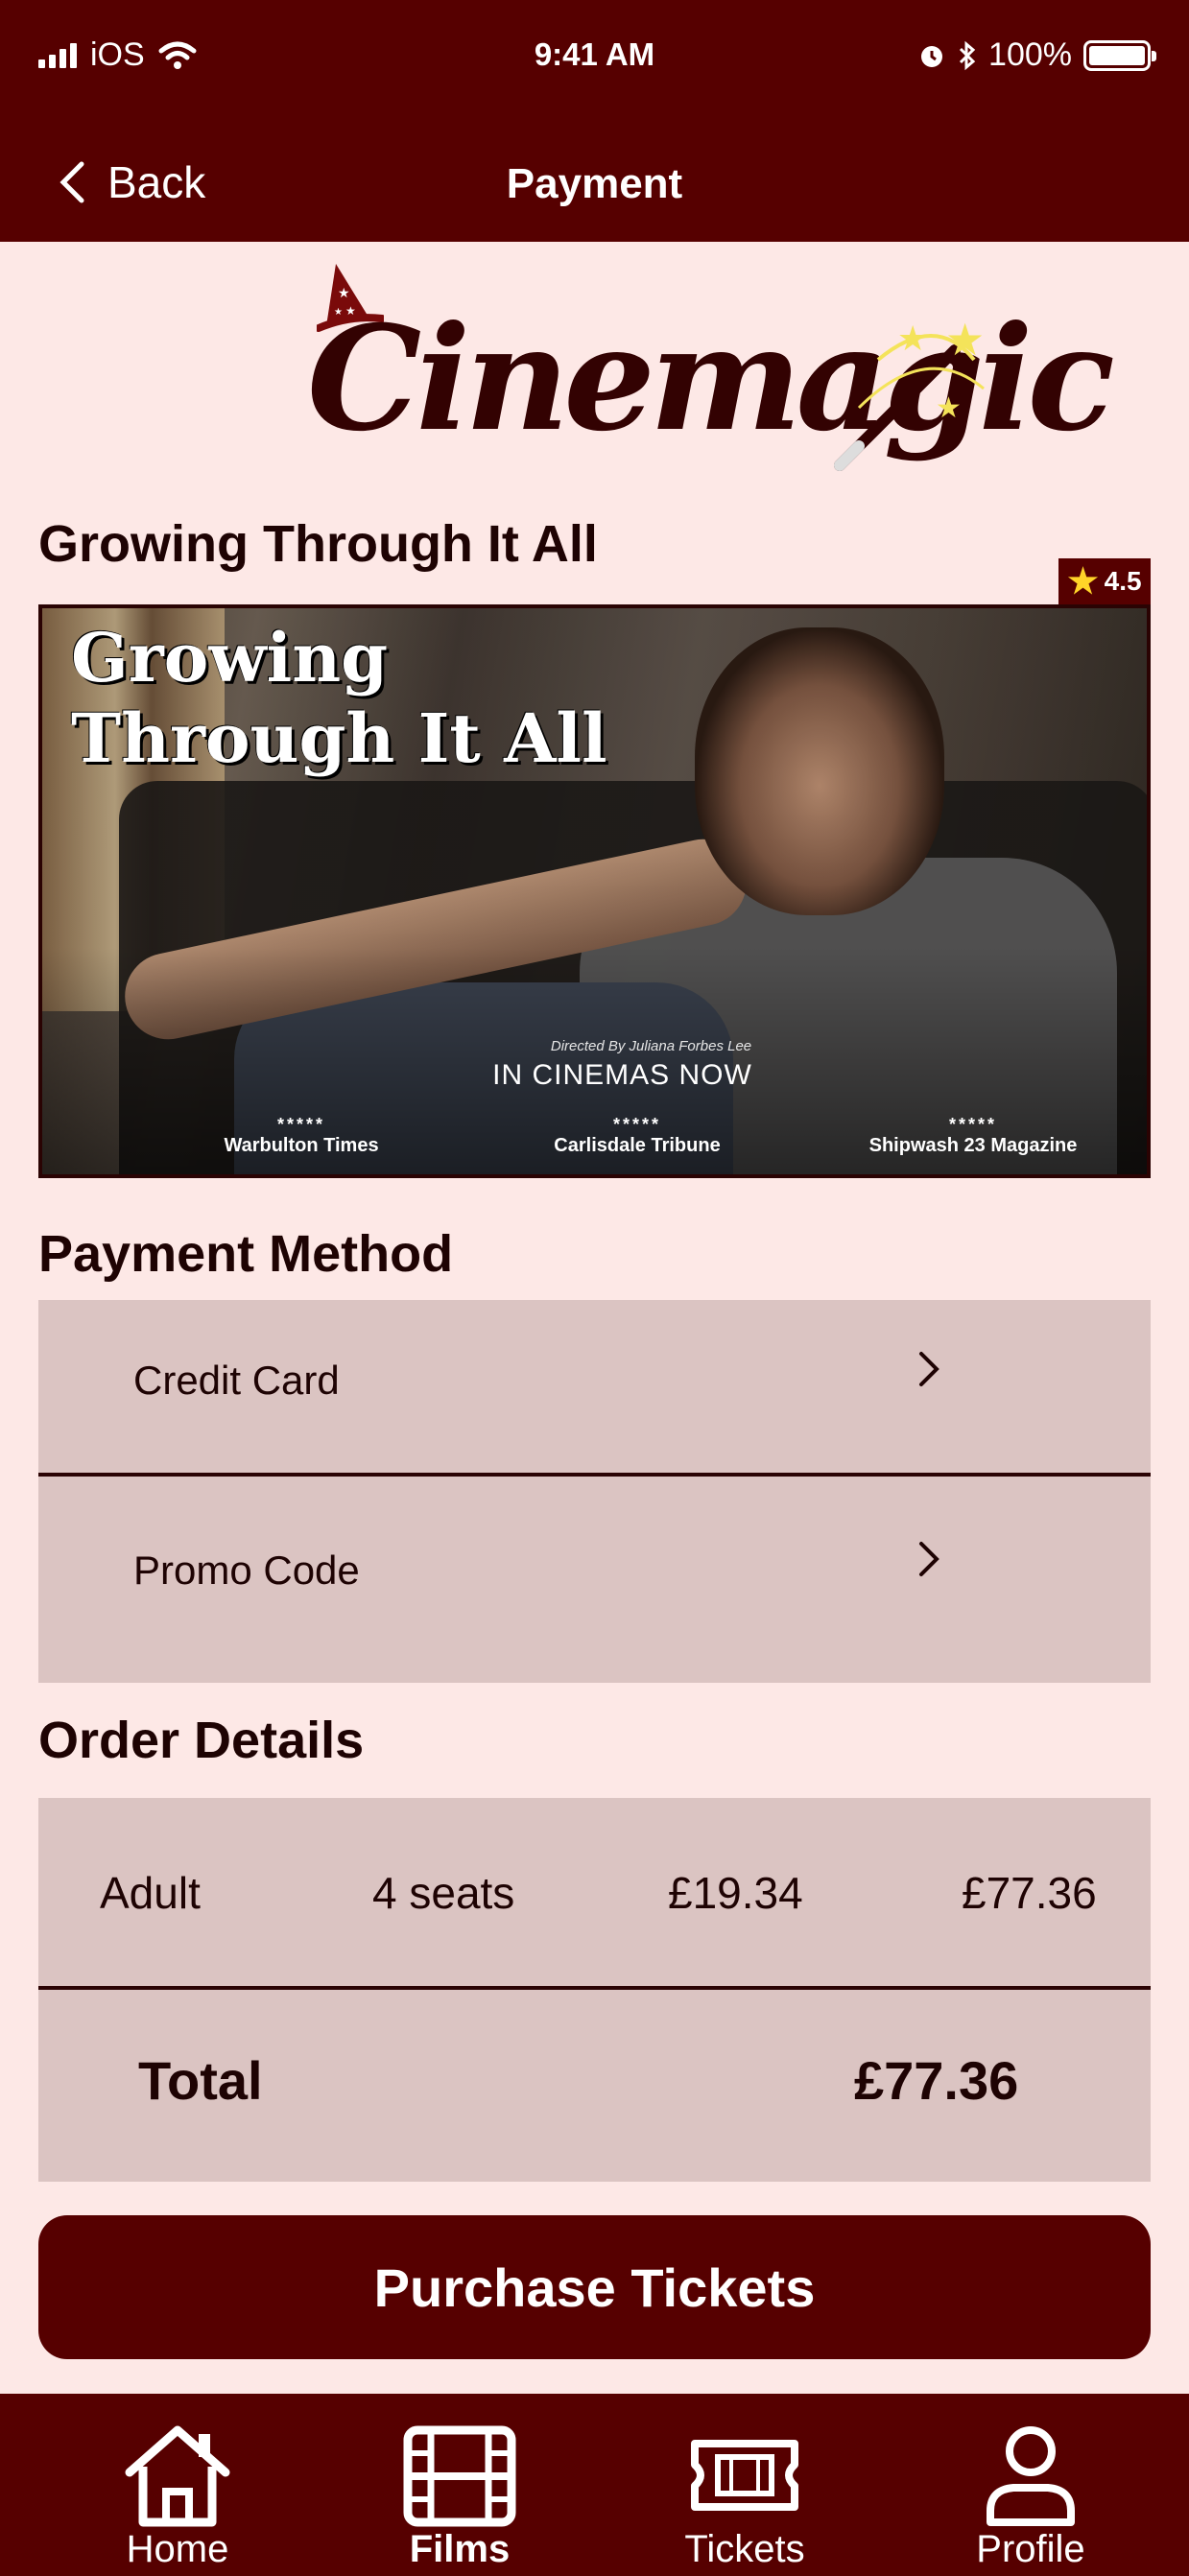 This screenshot has height=2576, width=1189. Describe the element at coordinates (594, 1387) in the screenshot. I see `credit-card-option: Credit Card` at that location.